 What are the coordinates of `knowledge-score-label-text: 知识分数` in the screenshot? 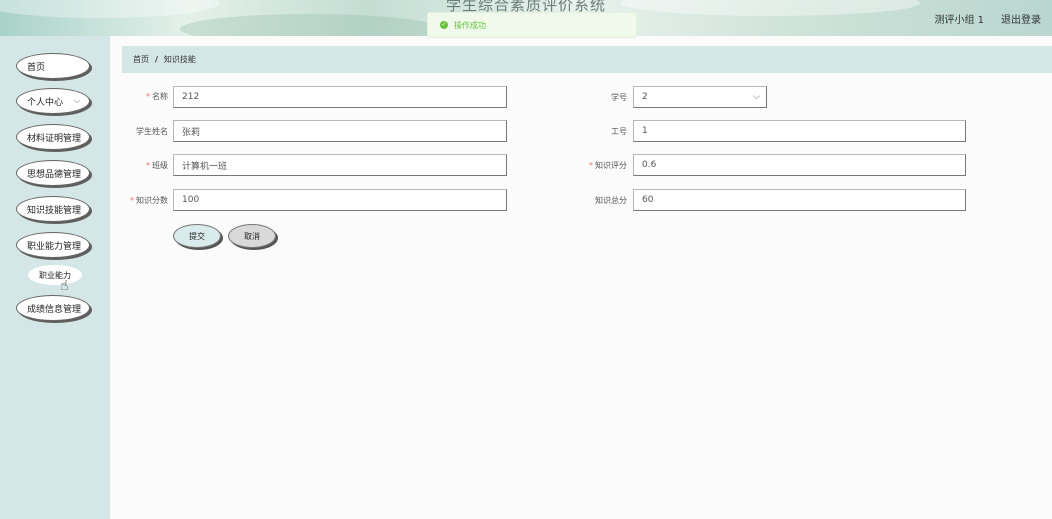 It's located at (152, 200).